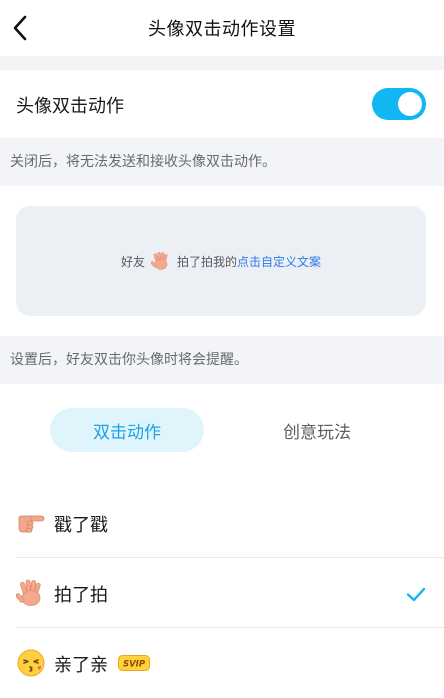 This screenshot has width=444, height=698. I want to click on list-item-poke: 戳了戳, so click(222, 523).